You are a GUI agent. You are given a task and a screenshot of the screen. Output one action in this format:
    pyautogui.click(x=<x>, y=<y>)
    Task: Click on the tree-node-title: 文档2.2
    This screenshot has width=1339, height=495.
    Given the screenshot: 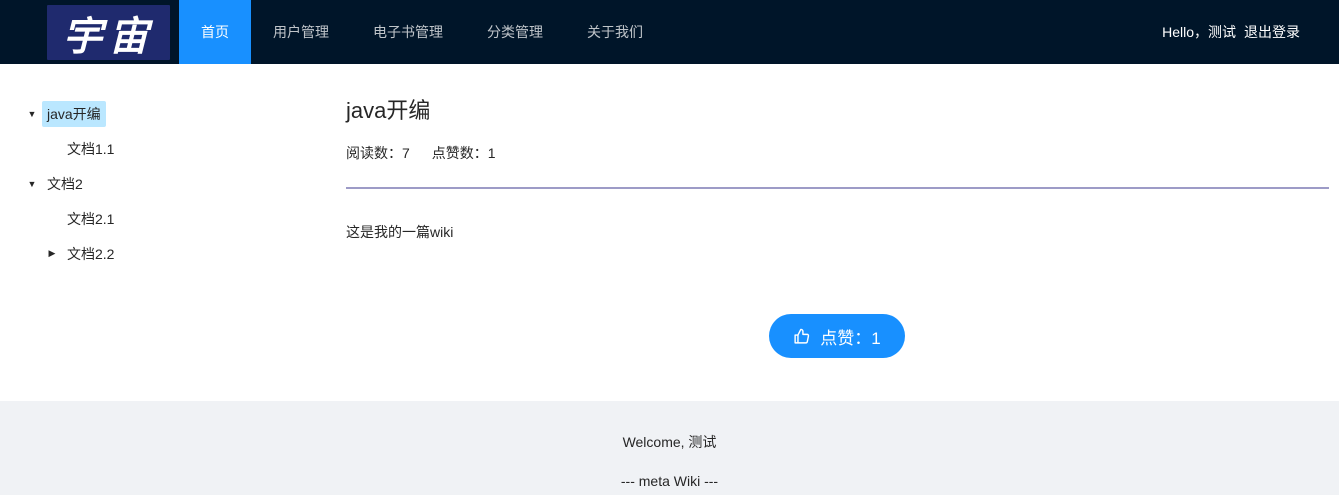 What is the action you would take?
    pyautogui.click(x=90, y=254)
    